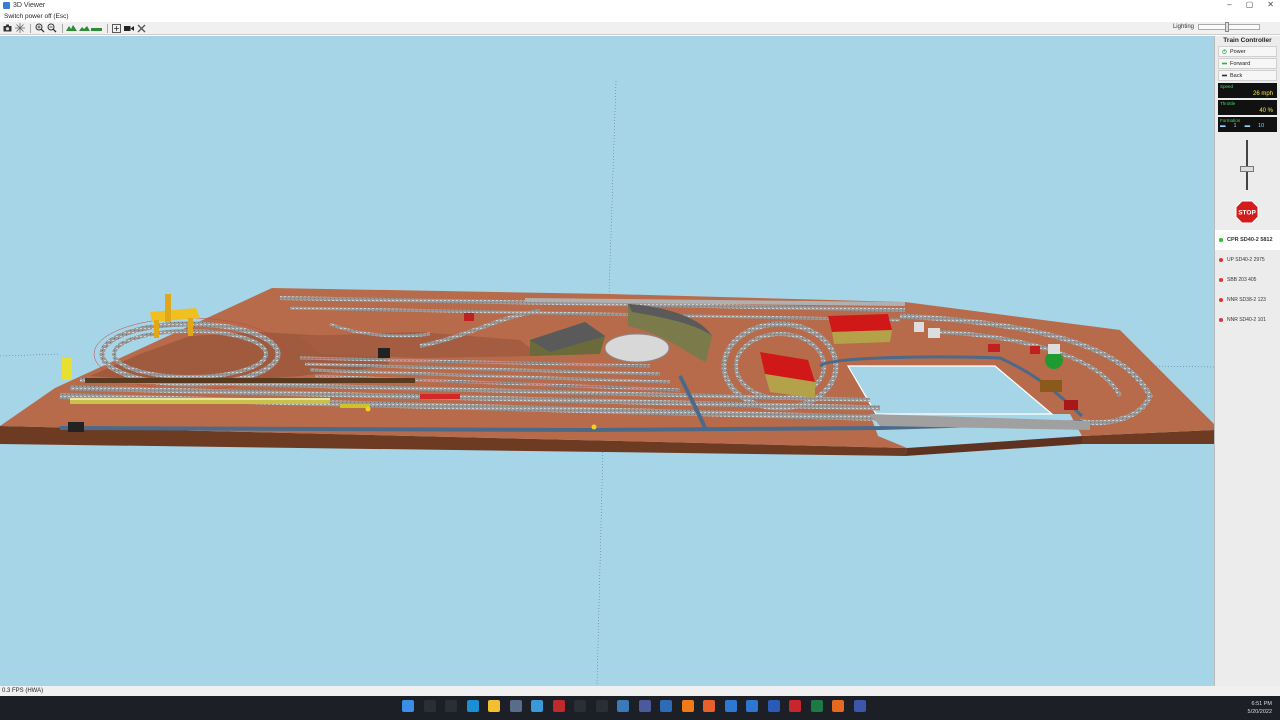 The width and height of the screenshot is (1280, 720). What do you see at coordinates (52, 28) in the screenshot?
I see `zoom-out-icon` at bounding box center [52, 28].